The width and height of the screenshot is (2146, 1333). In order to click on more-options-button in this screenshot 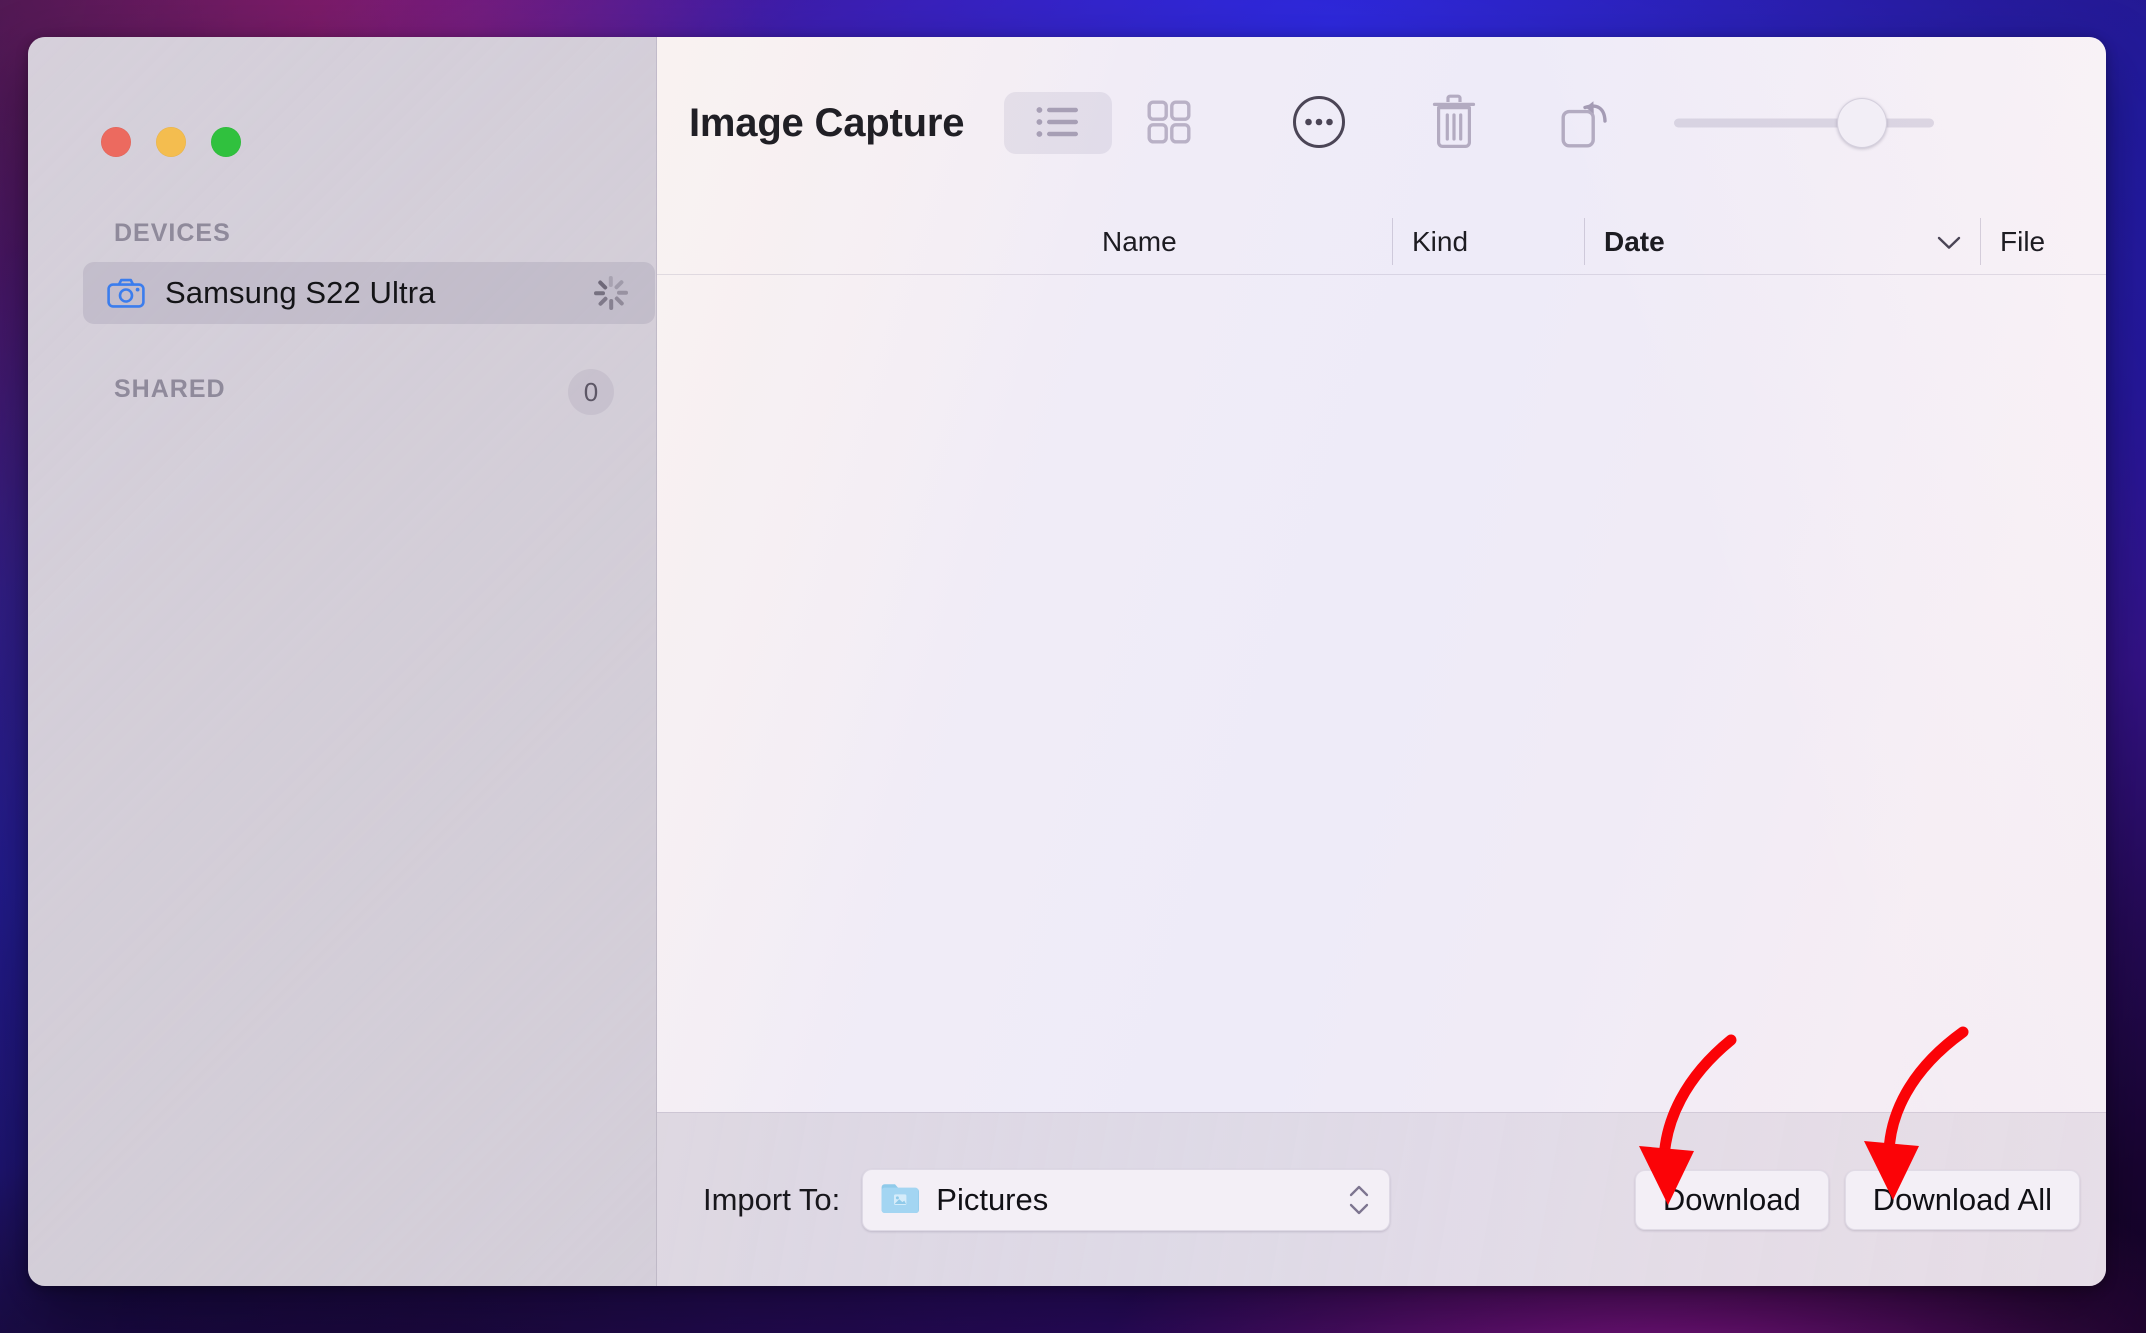, I will do `click(1319, 123)`.